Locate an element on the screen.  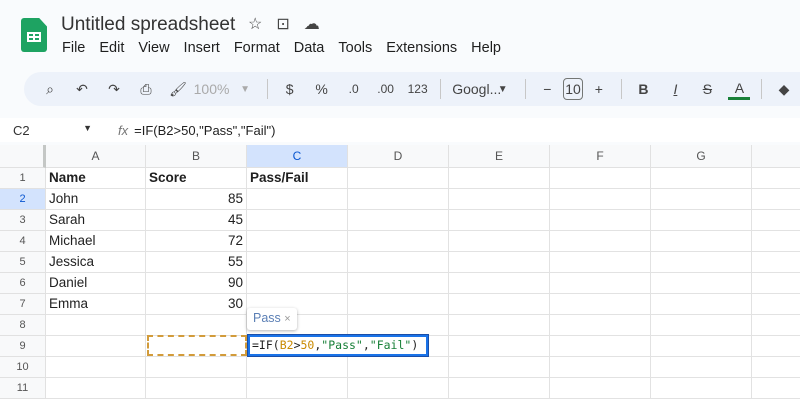
currency-button: $ is located at coordinates (290, 89).